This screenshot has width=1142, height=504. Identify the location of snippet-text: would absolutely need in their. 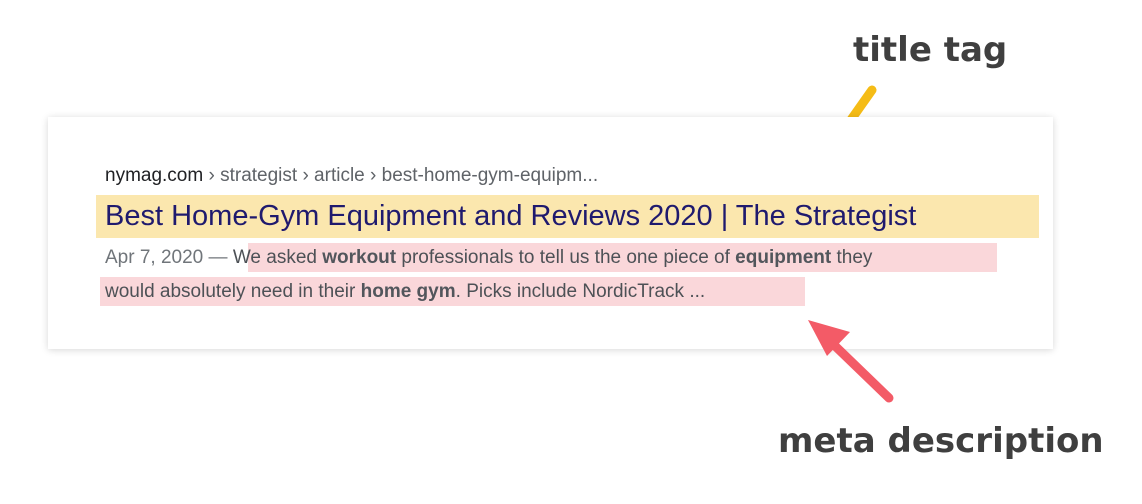
(233, 291).